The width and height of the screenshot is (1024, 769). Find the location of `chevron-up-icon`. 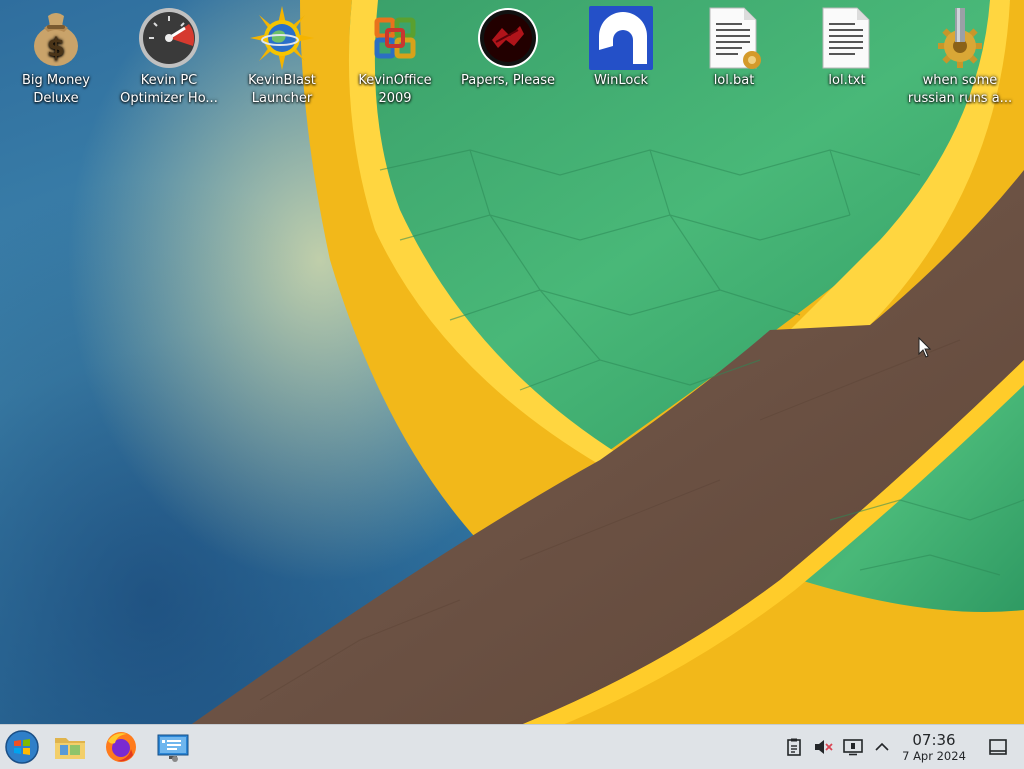

chevron-up-icon is located at coordinates (882, 746).